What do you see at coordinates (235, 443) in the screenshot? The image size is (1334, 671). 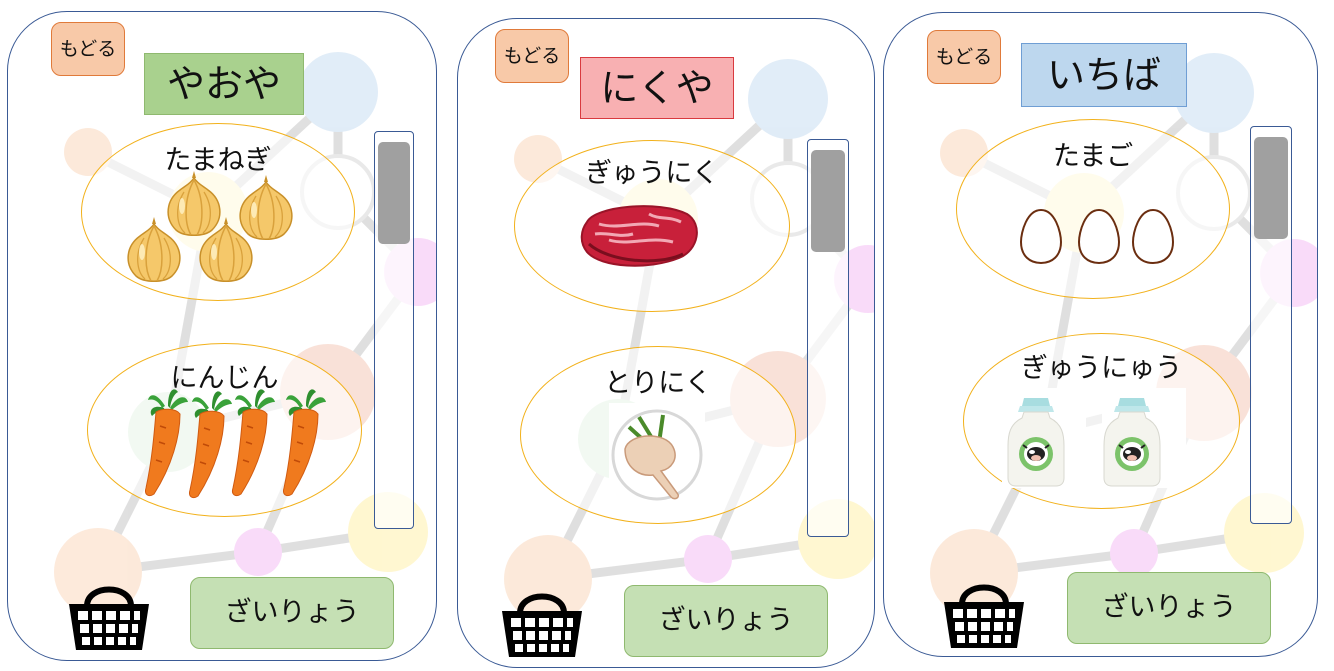 I see `carrot-icon` at bounding box center [235, 443].